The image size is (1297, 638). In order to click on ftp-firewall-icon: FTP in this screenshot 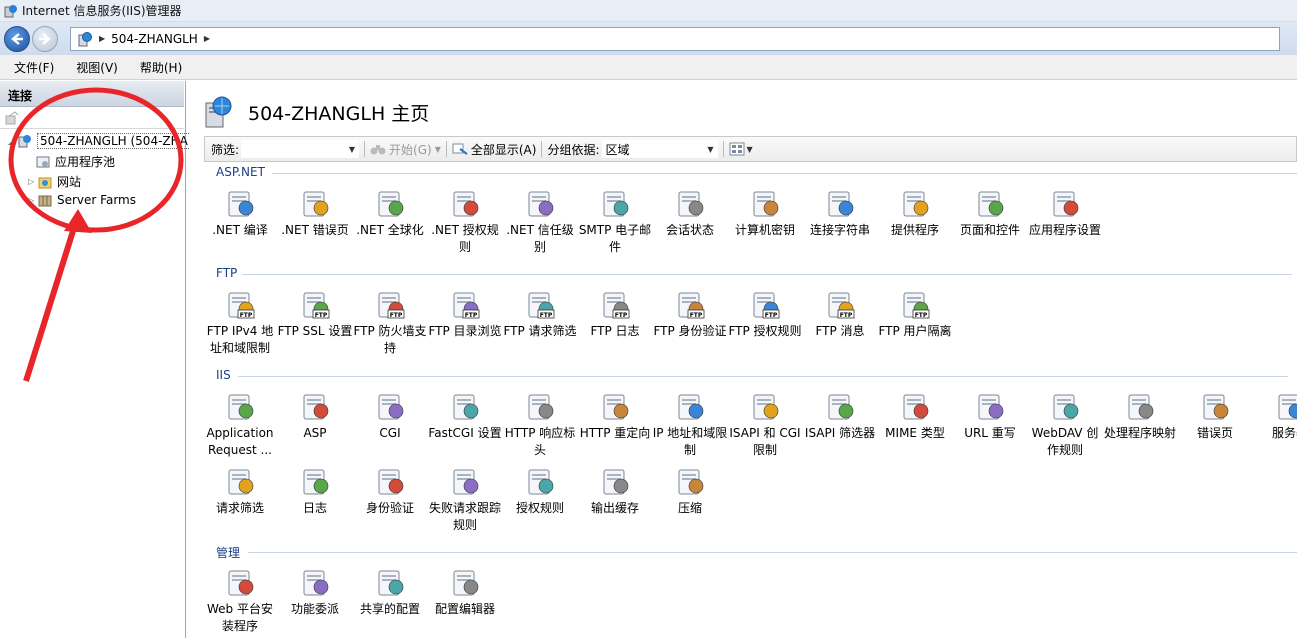, I will do `click(391, 305)`.